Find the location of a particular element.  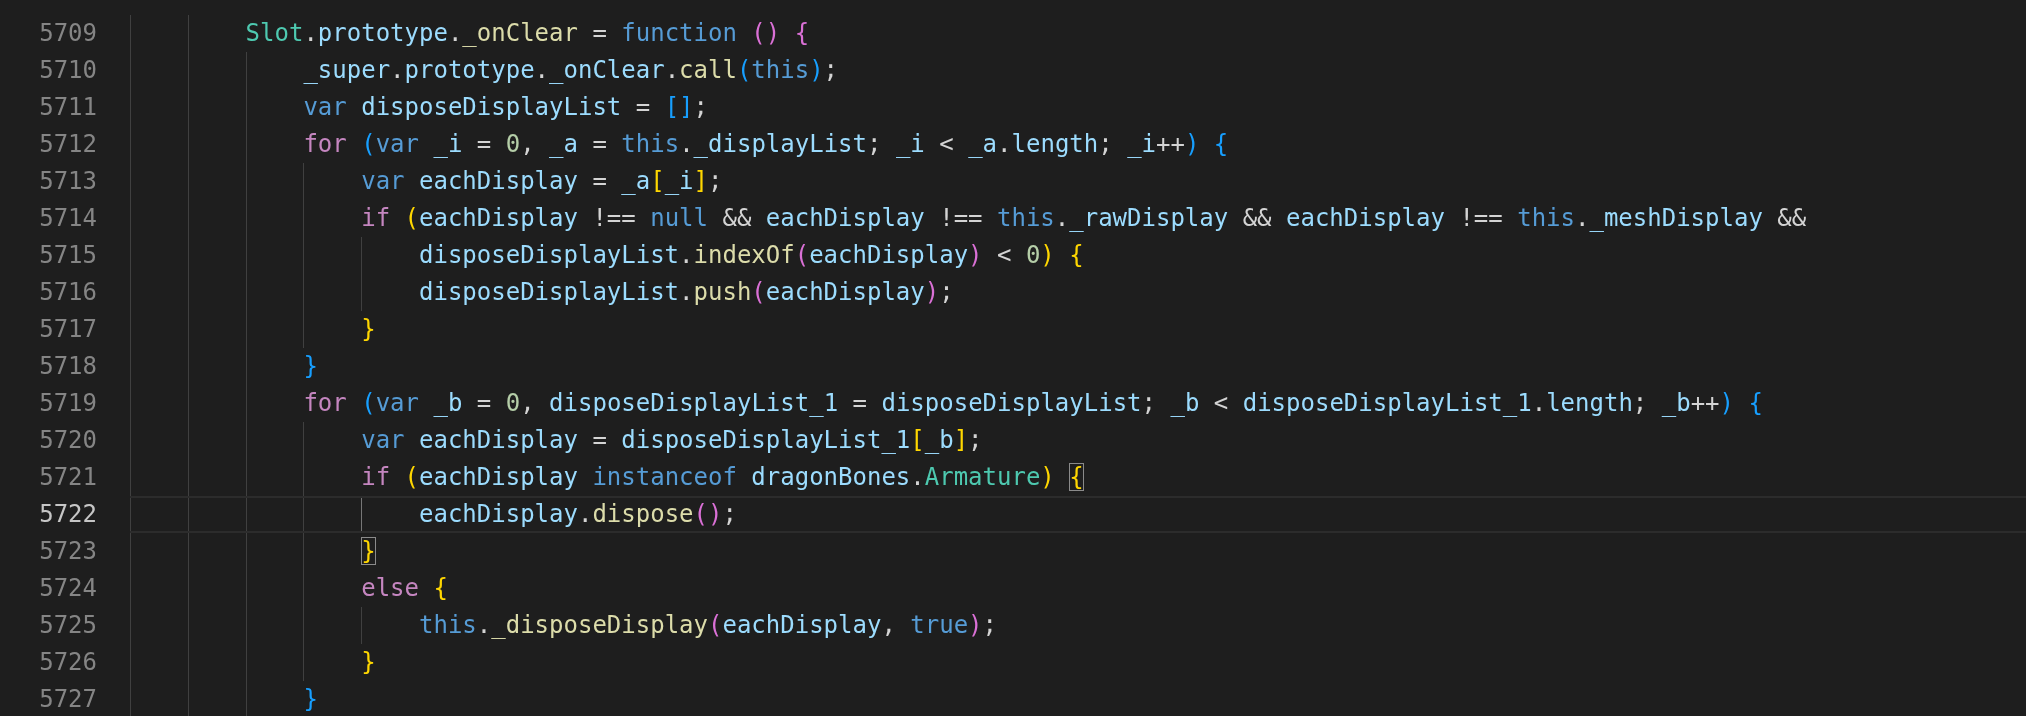

code-line: Slot.prototype._onClear = function () { is located at coordinates (527, 33).